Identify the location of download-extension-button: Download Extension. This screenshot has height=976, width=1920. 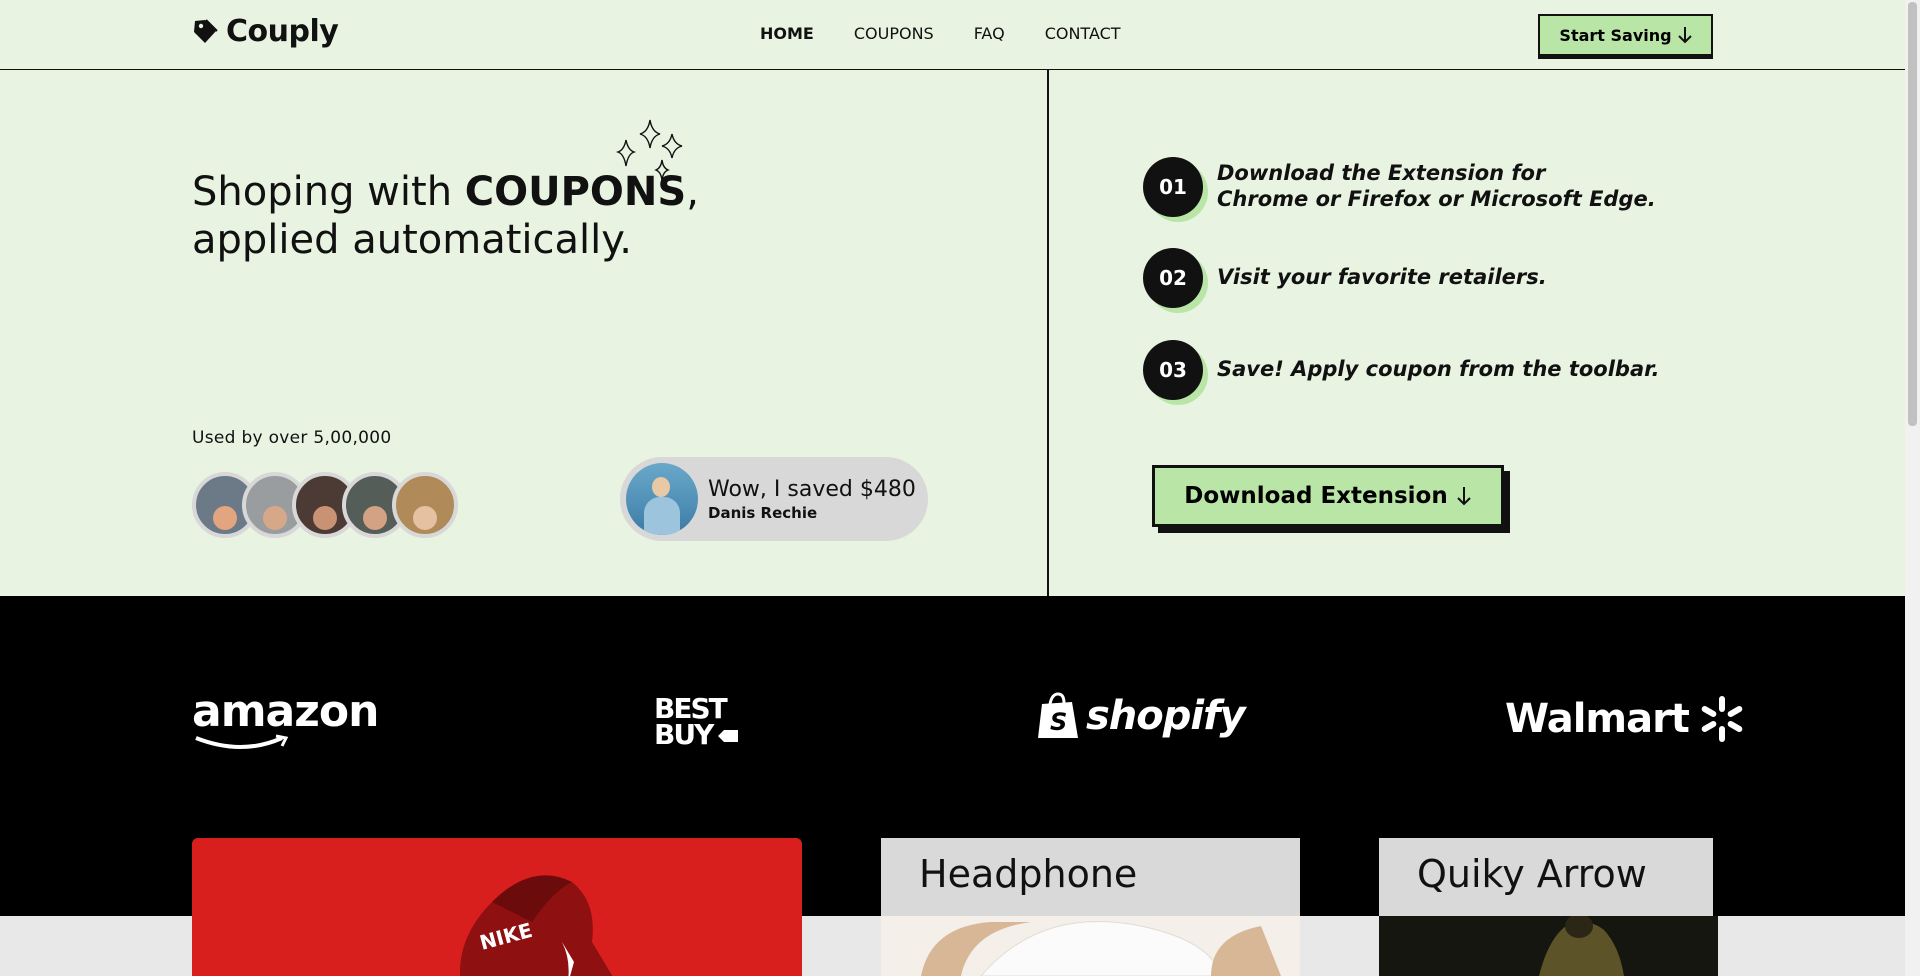
(1328, 496).